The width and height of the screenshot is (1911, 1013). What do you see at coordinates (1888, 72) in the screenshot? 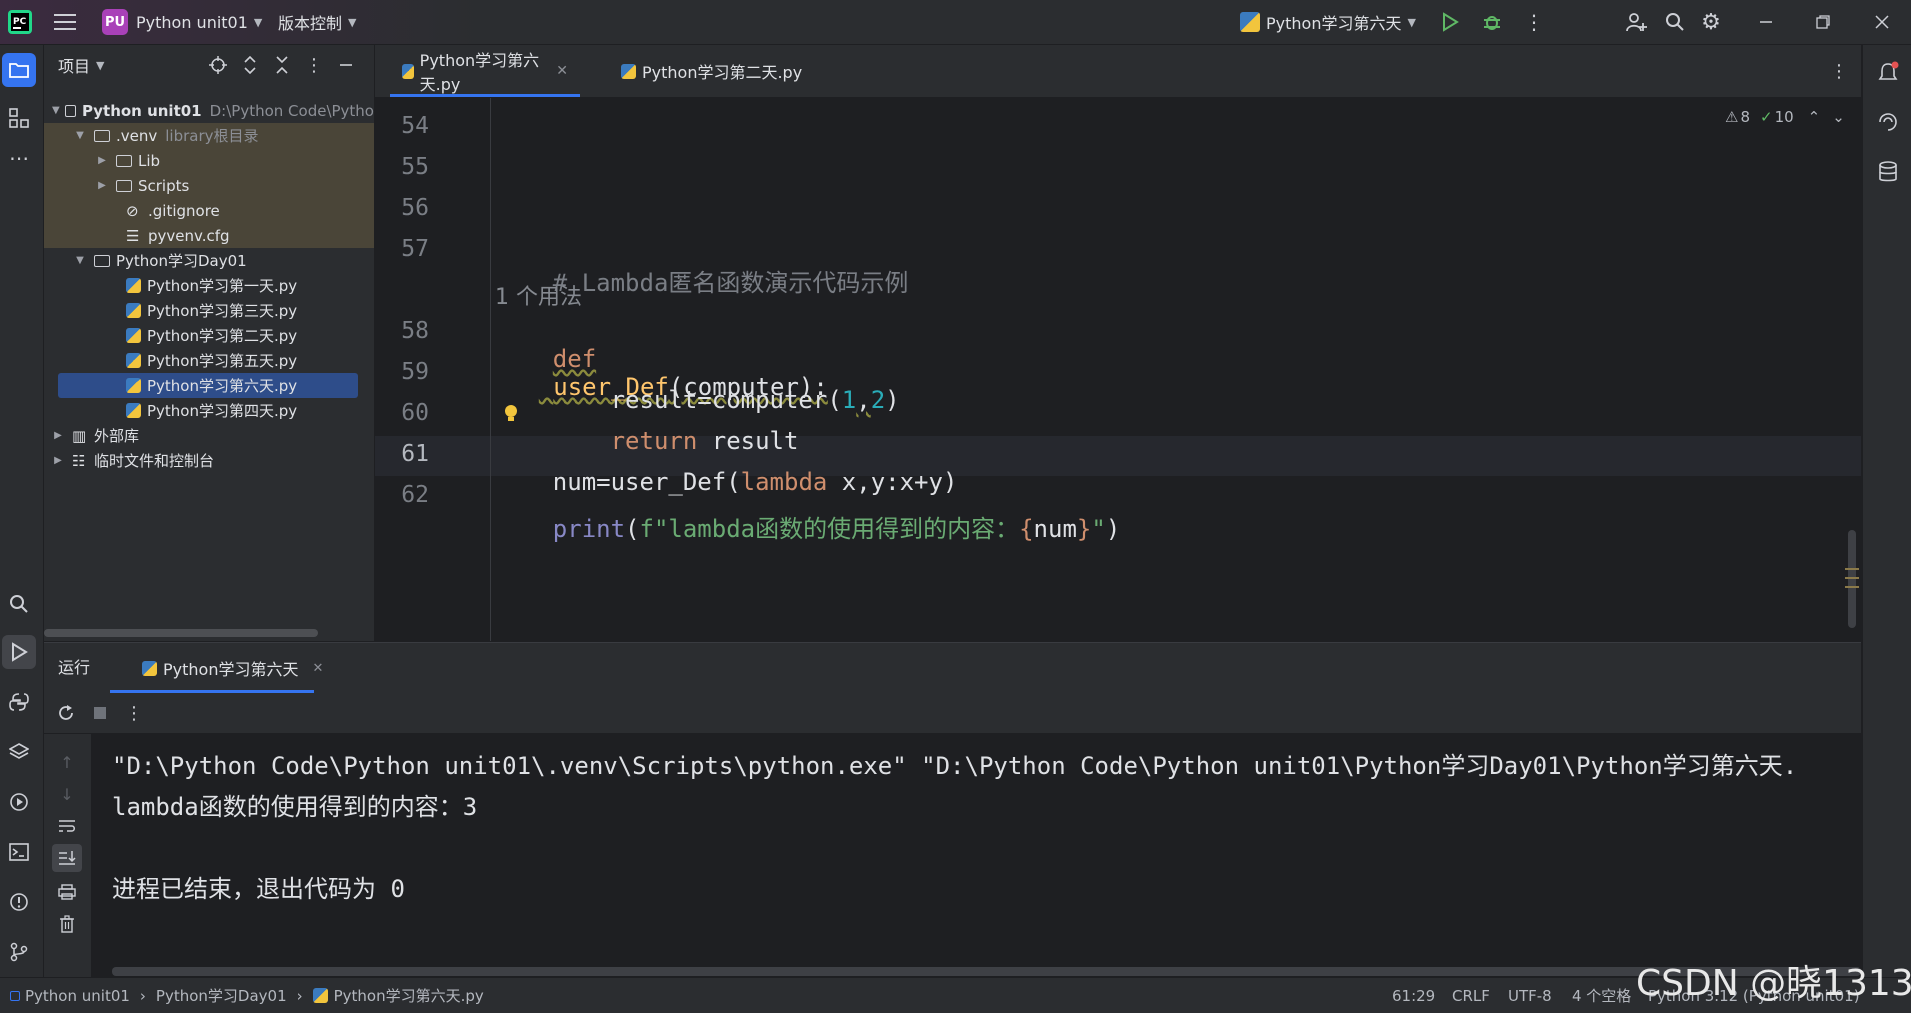
I see `notifications-bell-icon` at bounding box center [1888, 72].